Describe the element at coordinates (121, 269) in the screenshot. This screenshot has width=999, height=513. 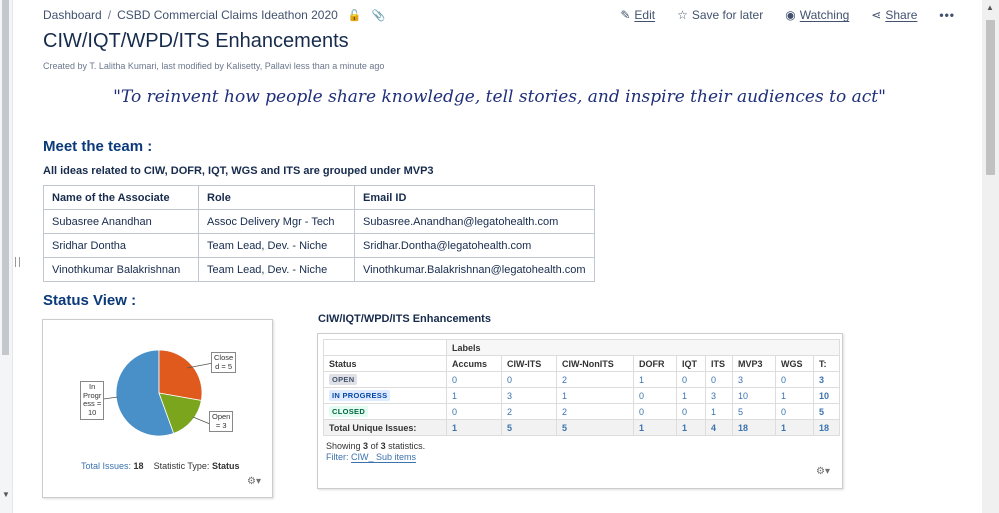
I see `cell-name: Vinothkumar Balakrishnan` at that location.